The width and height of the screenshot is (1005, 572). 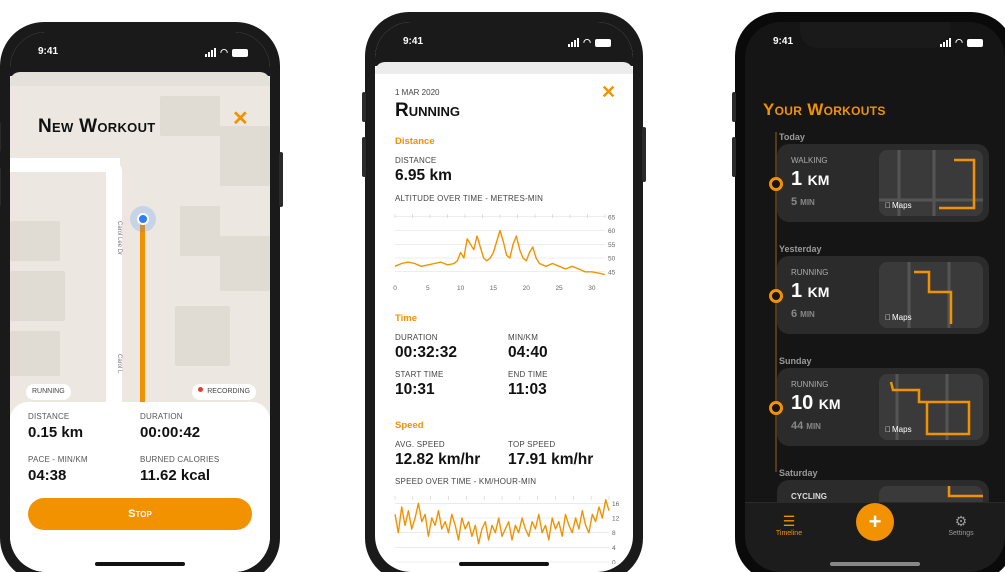 What do you see at coordinates (809, 496) in the screenshot?
I see `workout-type: CYCLING` at bounding box center [809, 496].